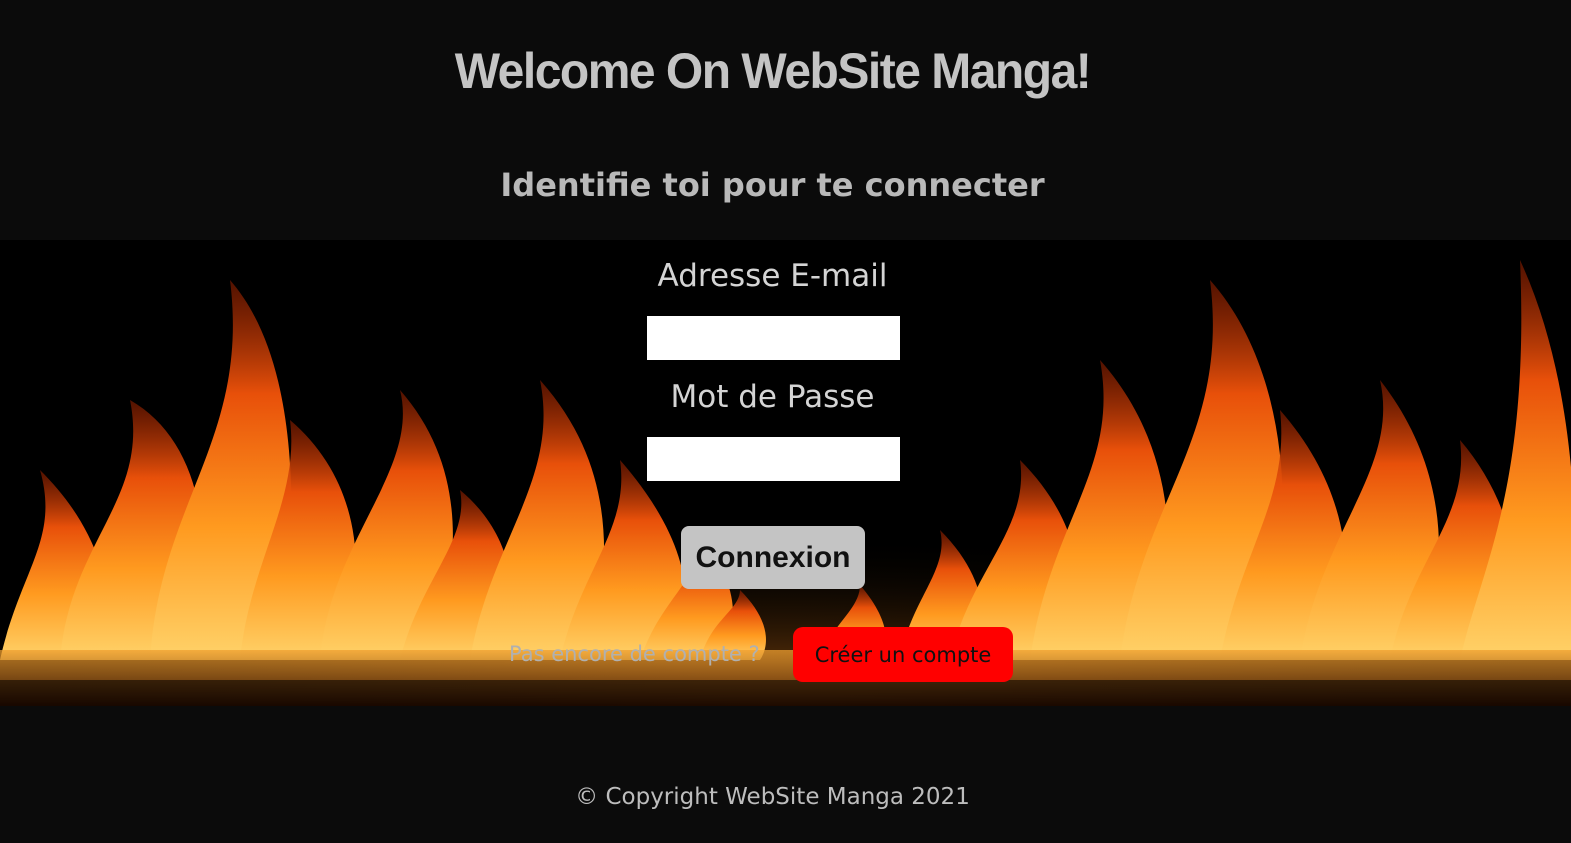 Image resolution: width=1571 pixels, height=843 pixels. What do you see at coordinates (772, 797) in the screenshot?
I see `copyright-text: © Copyright WebSite Manga 2021` at bounding box center [772, 797].